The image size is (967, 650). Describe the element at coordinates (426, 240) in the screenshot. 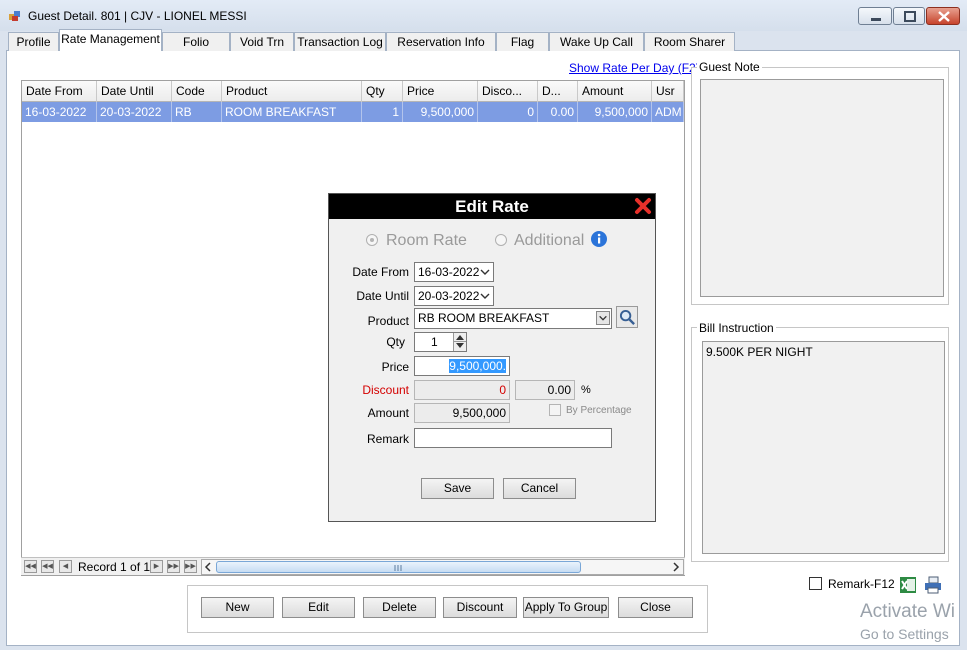

I see `room-rate-label: Room Rate` at that location.